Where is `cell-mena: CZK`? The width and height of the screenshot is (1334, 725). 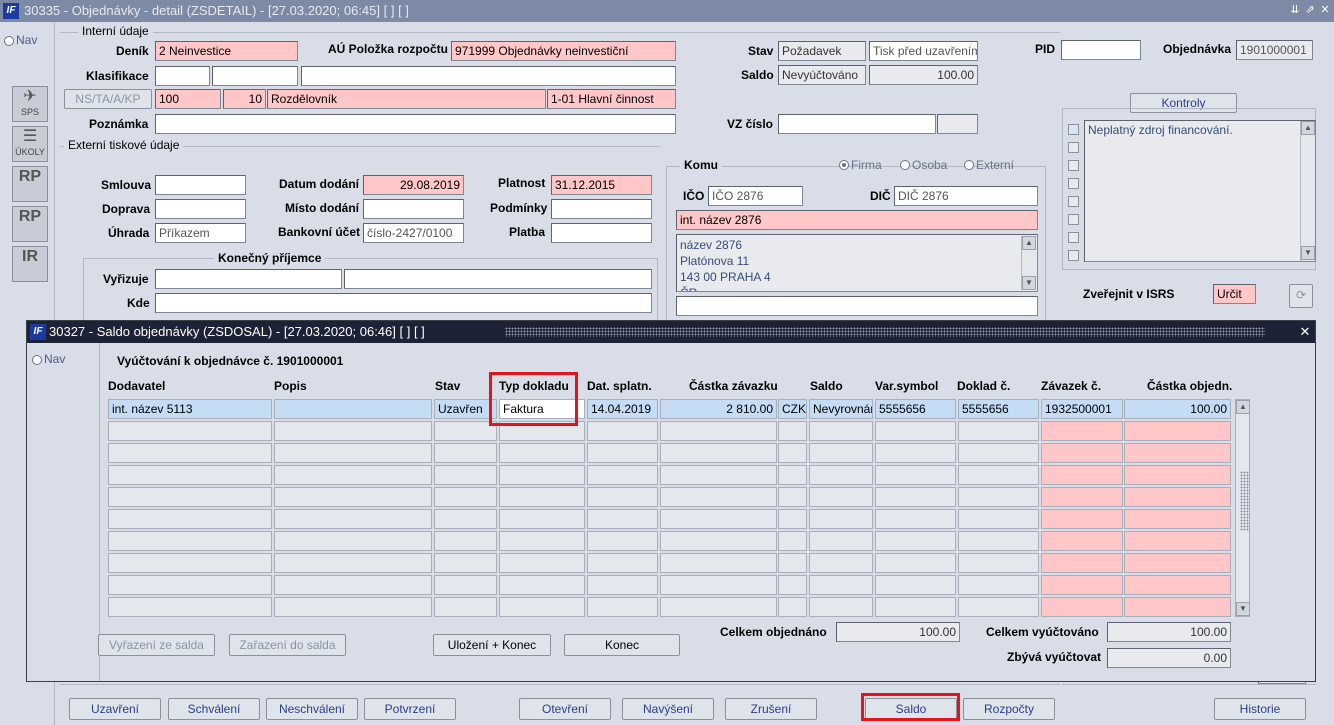
cell-mena: CZK is located at coordinates (792, 409).